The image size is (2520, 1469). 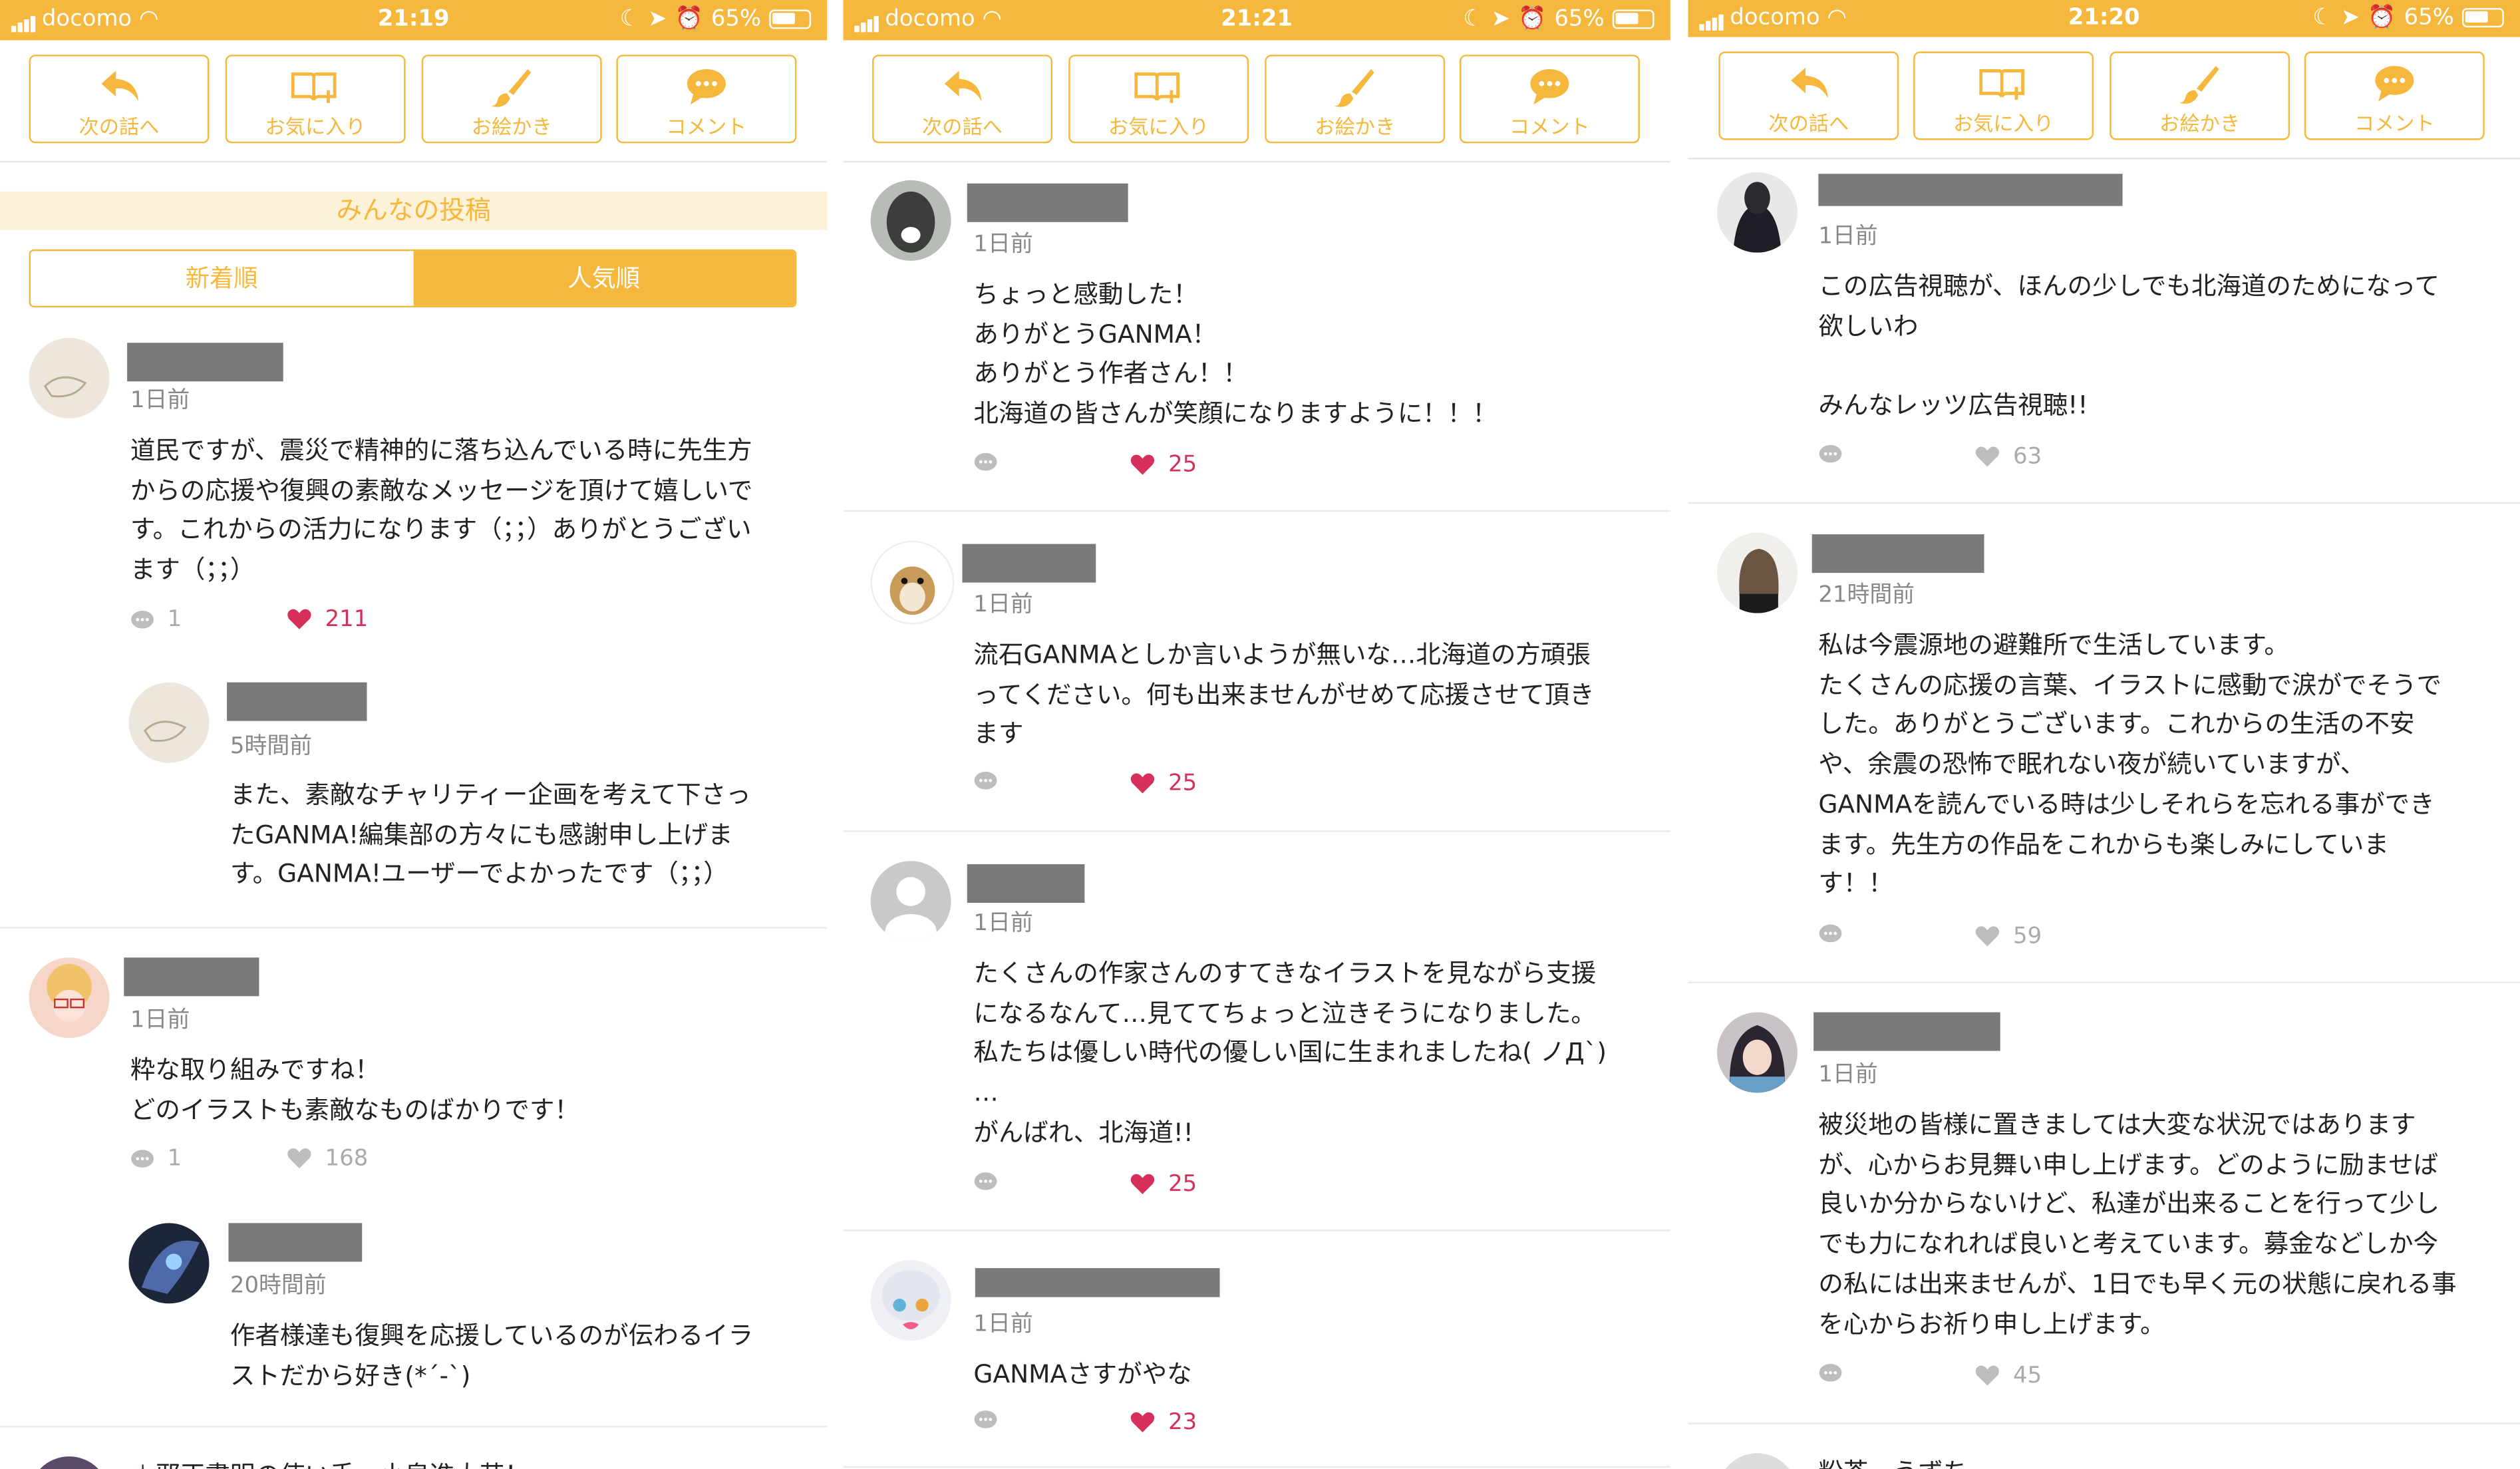 What do you see at coordinates (630, 19) in the screenshot?
I see `moon-icon: ☾` at bounding box center [630, 19].